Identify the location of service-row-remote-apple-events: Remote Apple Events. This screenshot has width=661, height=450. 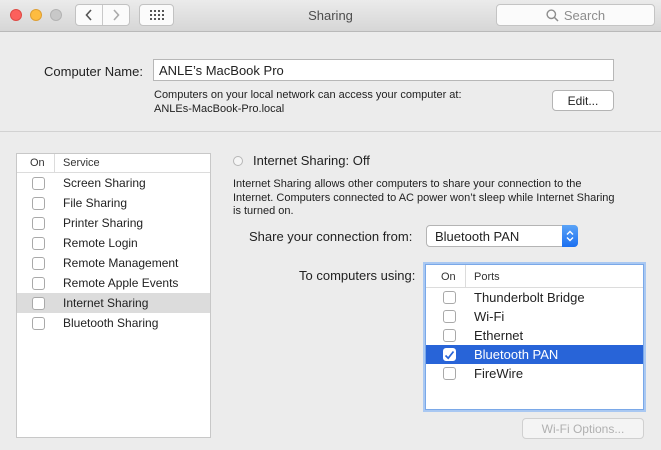
(113, 283).